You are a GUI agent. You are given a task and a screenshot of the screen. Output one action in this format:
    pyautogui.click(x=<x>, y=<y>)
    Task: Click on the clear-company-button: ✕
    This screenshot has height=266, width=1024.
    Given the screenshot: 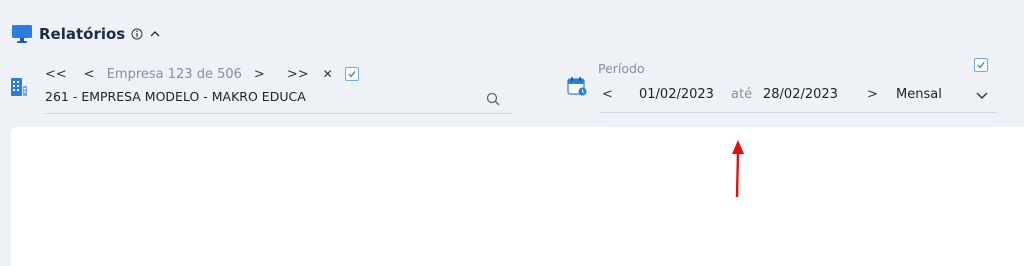 What is the action you would take?
    pyautogui.click(x=328, y=74)
    